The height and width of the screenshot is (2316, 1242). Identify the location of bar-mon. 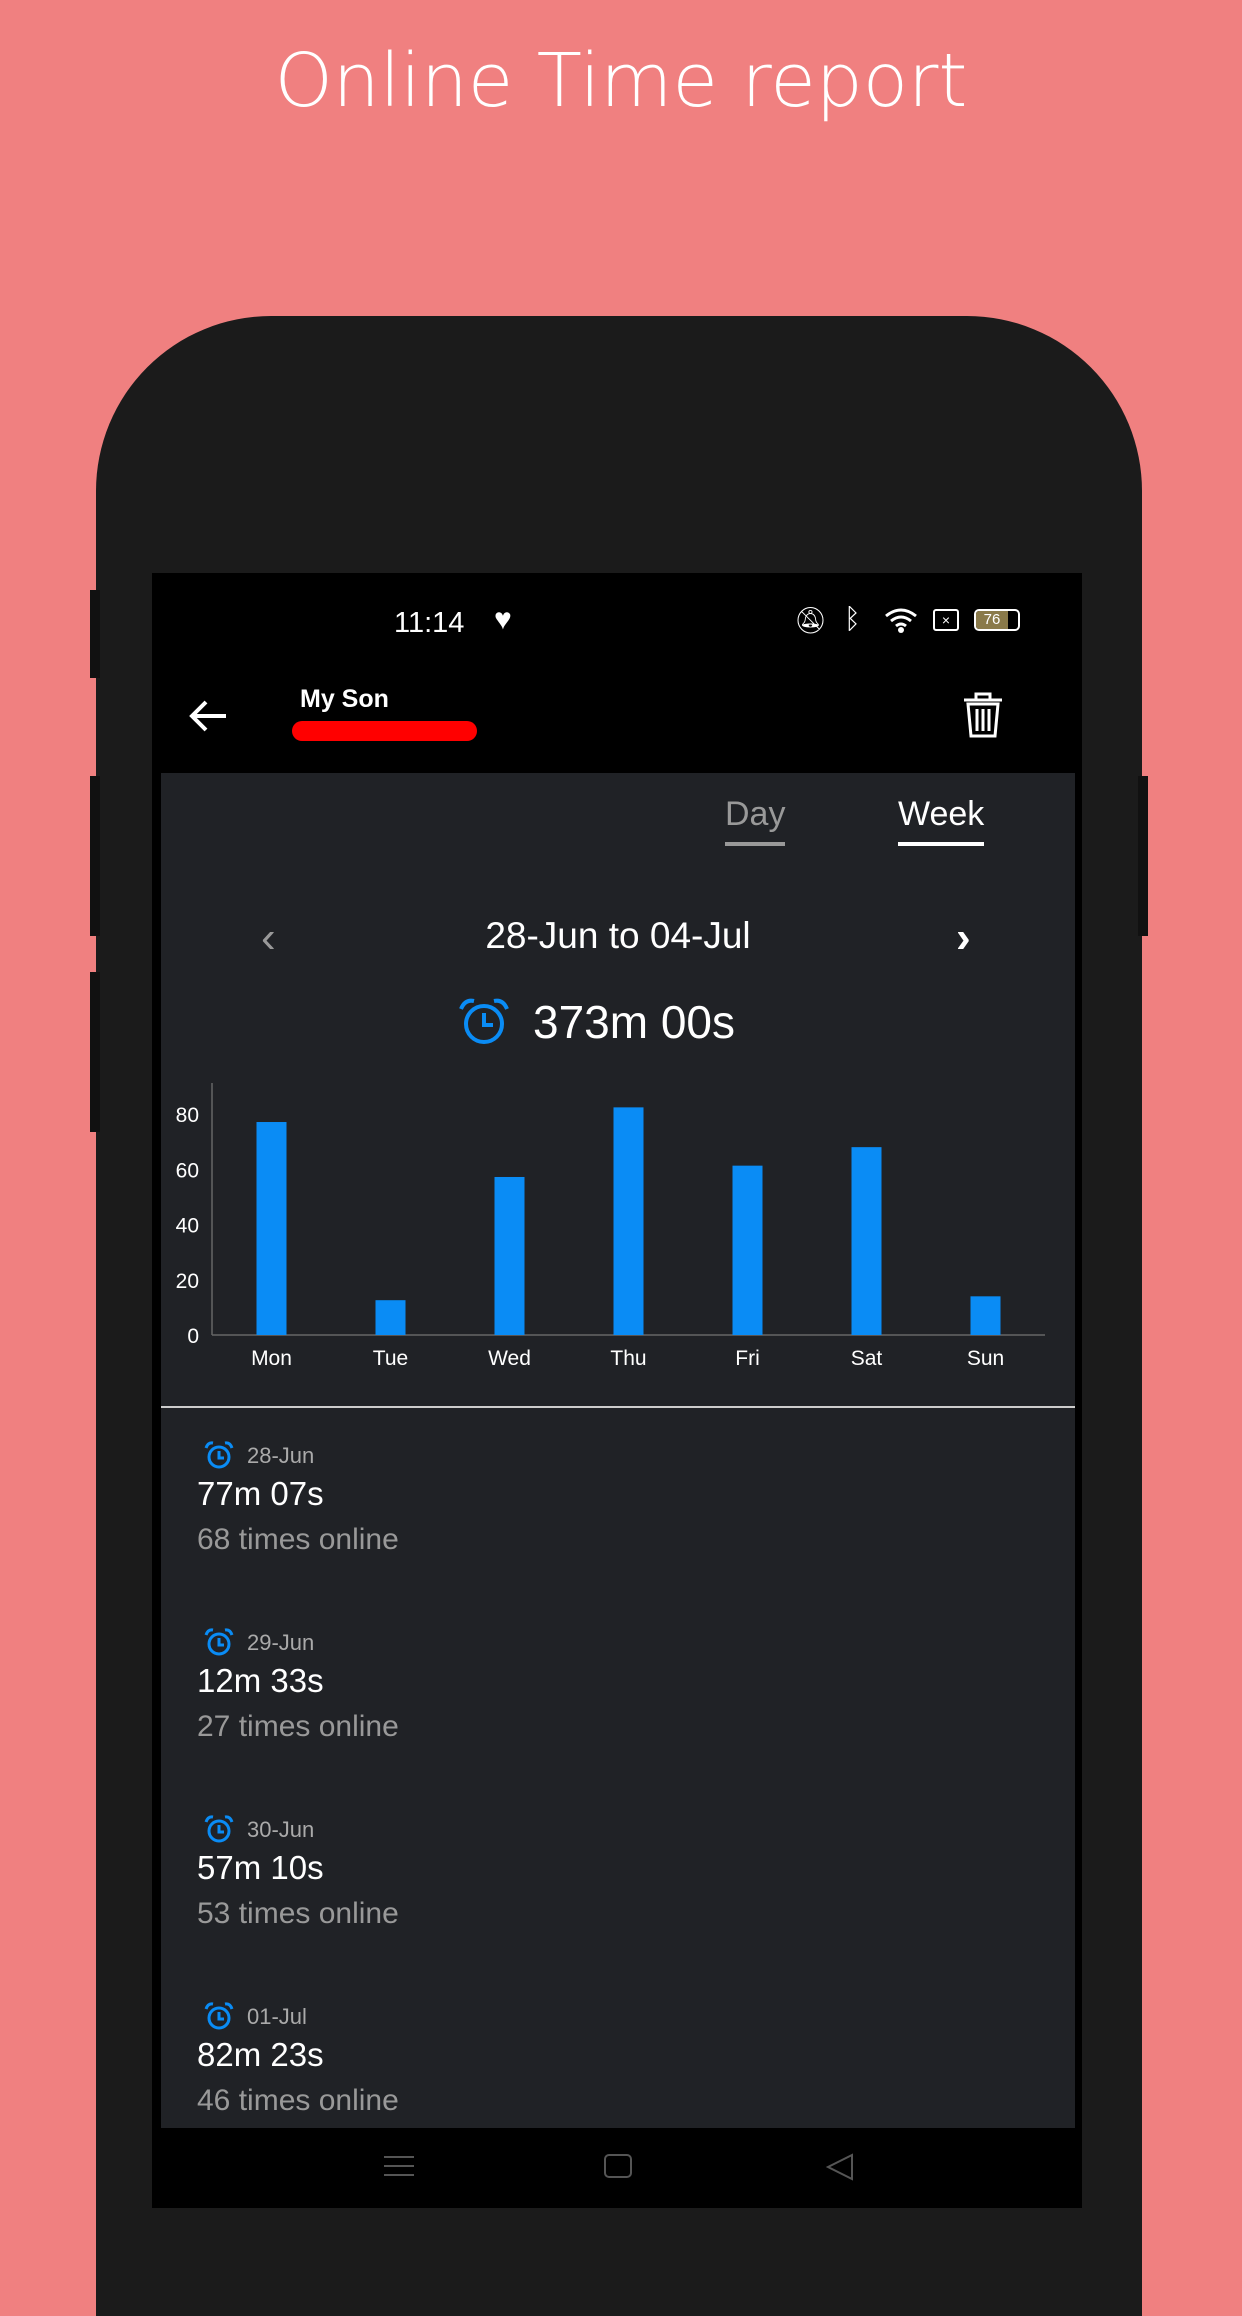
(271, 1228).